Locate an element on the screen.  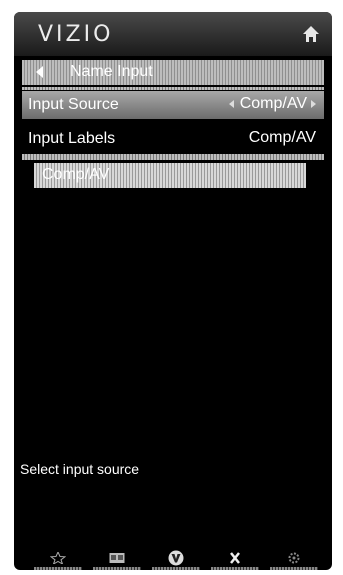
name-entry-value: Comp/AV is located at coordinates (76, 174).